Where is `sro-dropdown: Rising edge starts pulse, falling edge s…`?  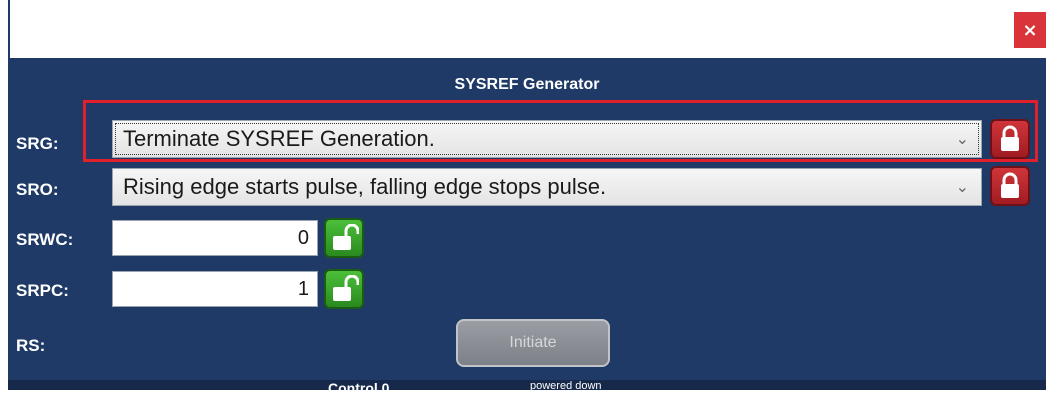 sro-dropdown: Rising edge starts pulse, falling edge s… is located at coordinates (547, 187).